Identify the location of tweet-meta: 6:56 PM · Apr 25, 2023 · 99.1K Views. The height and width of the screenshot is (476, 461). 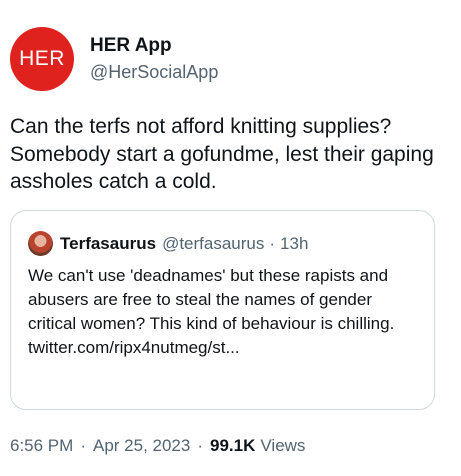
(157, 446).